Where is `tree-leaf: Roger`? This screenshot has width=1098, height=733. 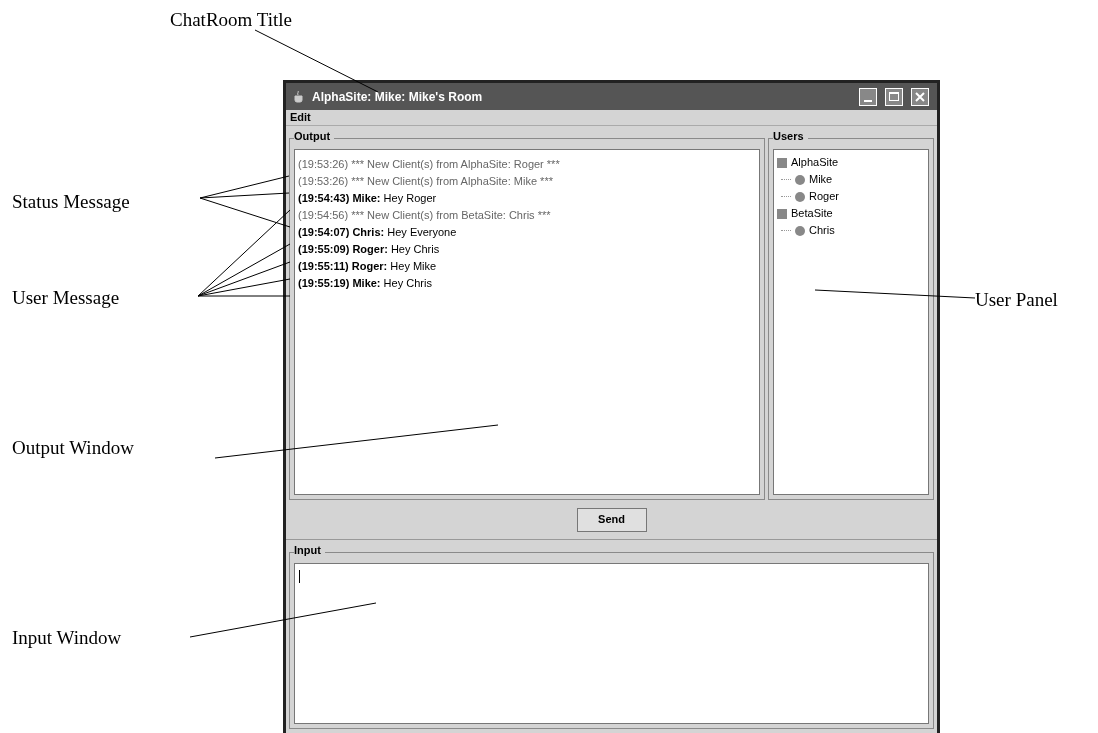 tree-leaf: Roger is located at coordinates (824, 196).